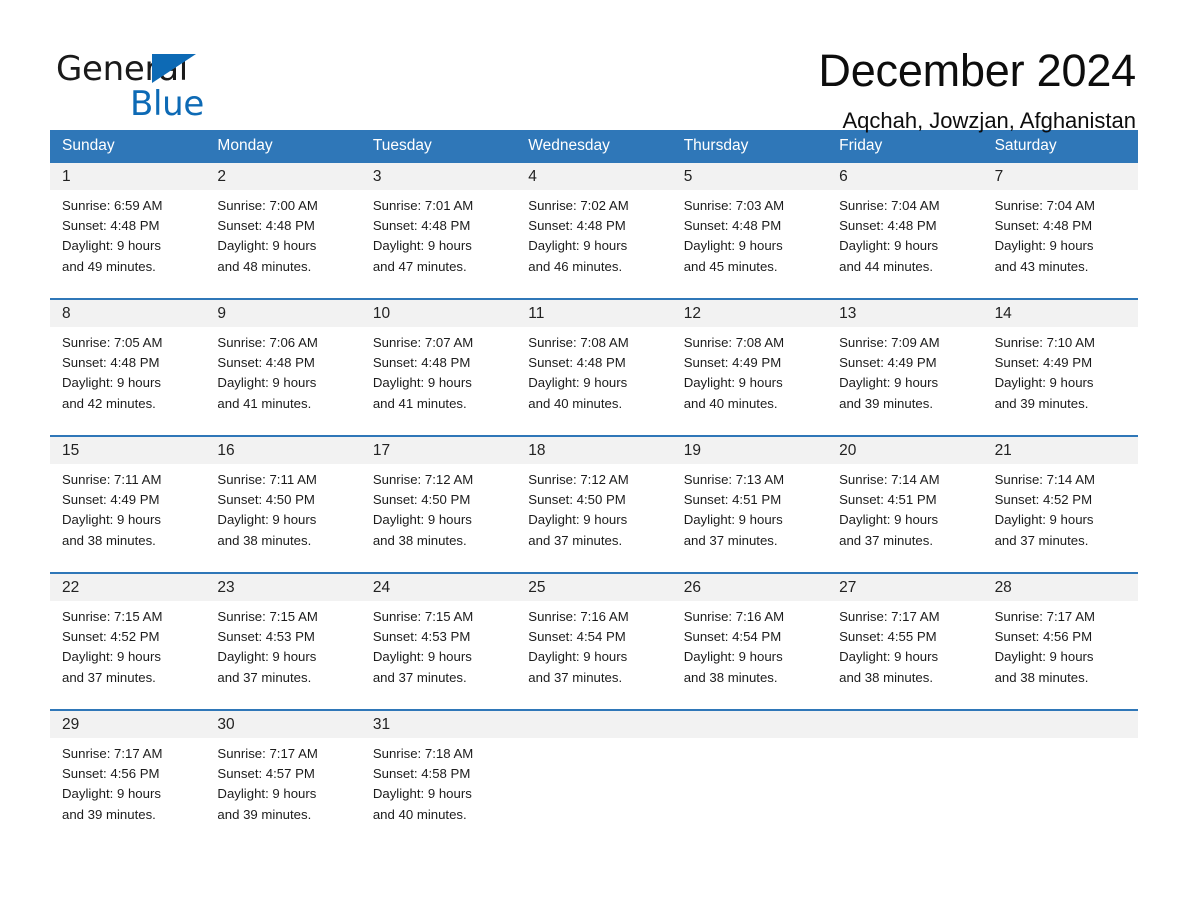 This screenshot has height=918, width=1188. I want to click on sunrise-text: Sunrise: 7:18 AM, so click(423, 753).